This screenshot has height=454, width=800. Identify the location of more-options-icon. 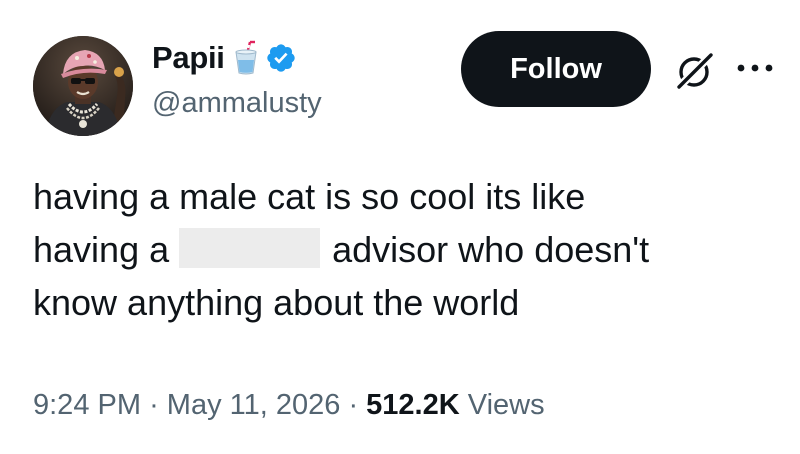
(755, 68).